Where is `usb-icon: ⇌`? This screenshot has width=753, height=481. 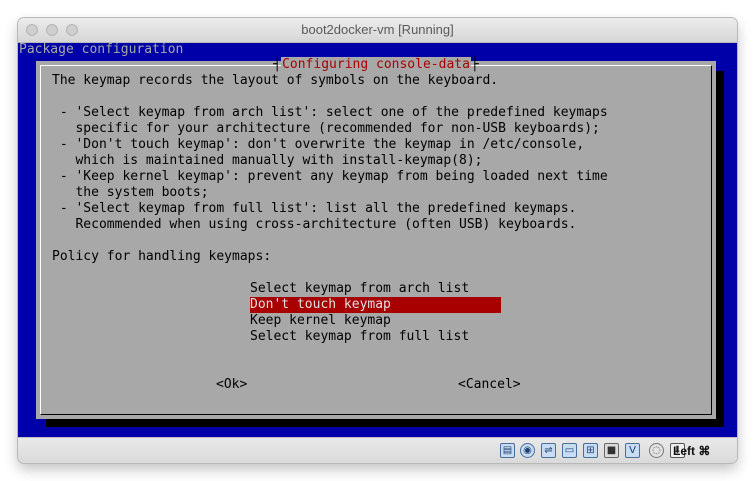 usb-icon: ⇌ is located at coordinates (548, 450).